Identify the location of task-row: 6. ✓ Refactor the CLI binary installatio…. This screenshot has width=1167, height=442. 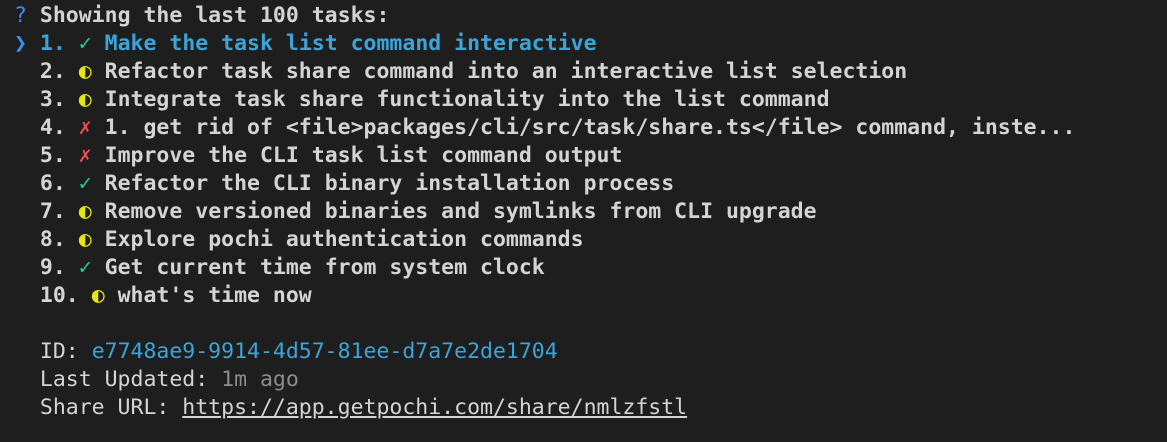
(344, 184).